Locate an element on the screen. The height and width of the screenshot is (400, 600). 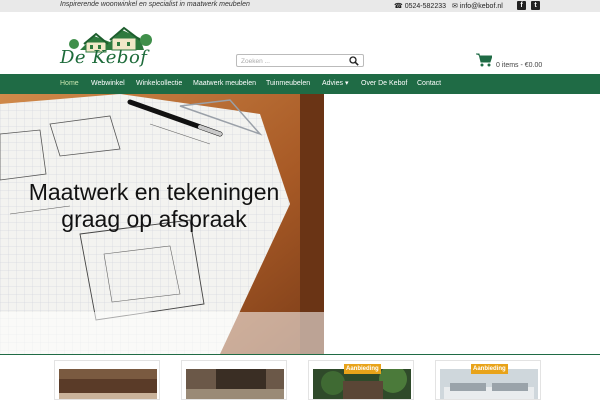
hero-bottom-overlay is located at coordinates (162, 333).